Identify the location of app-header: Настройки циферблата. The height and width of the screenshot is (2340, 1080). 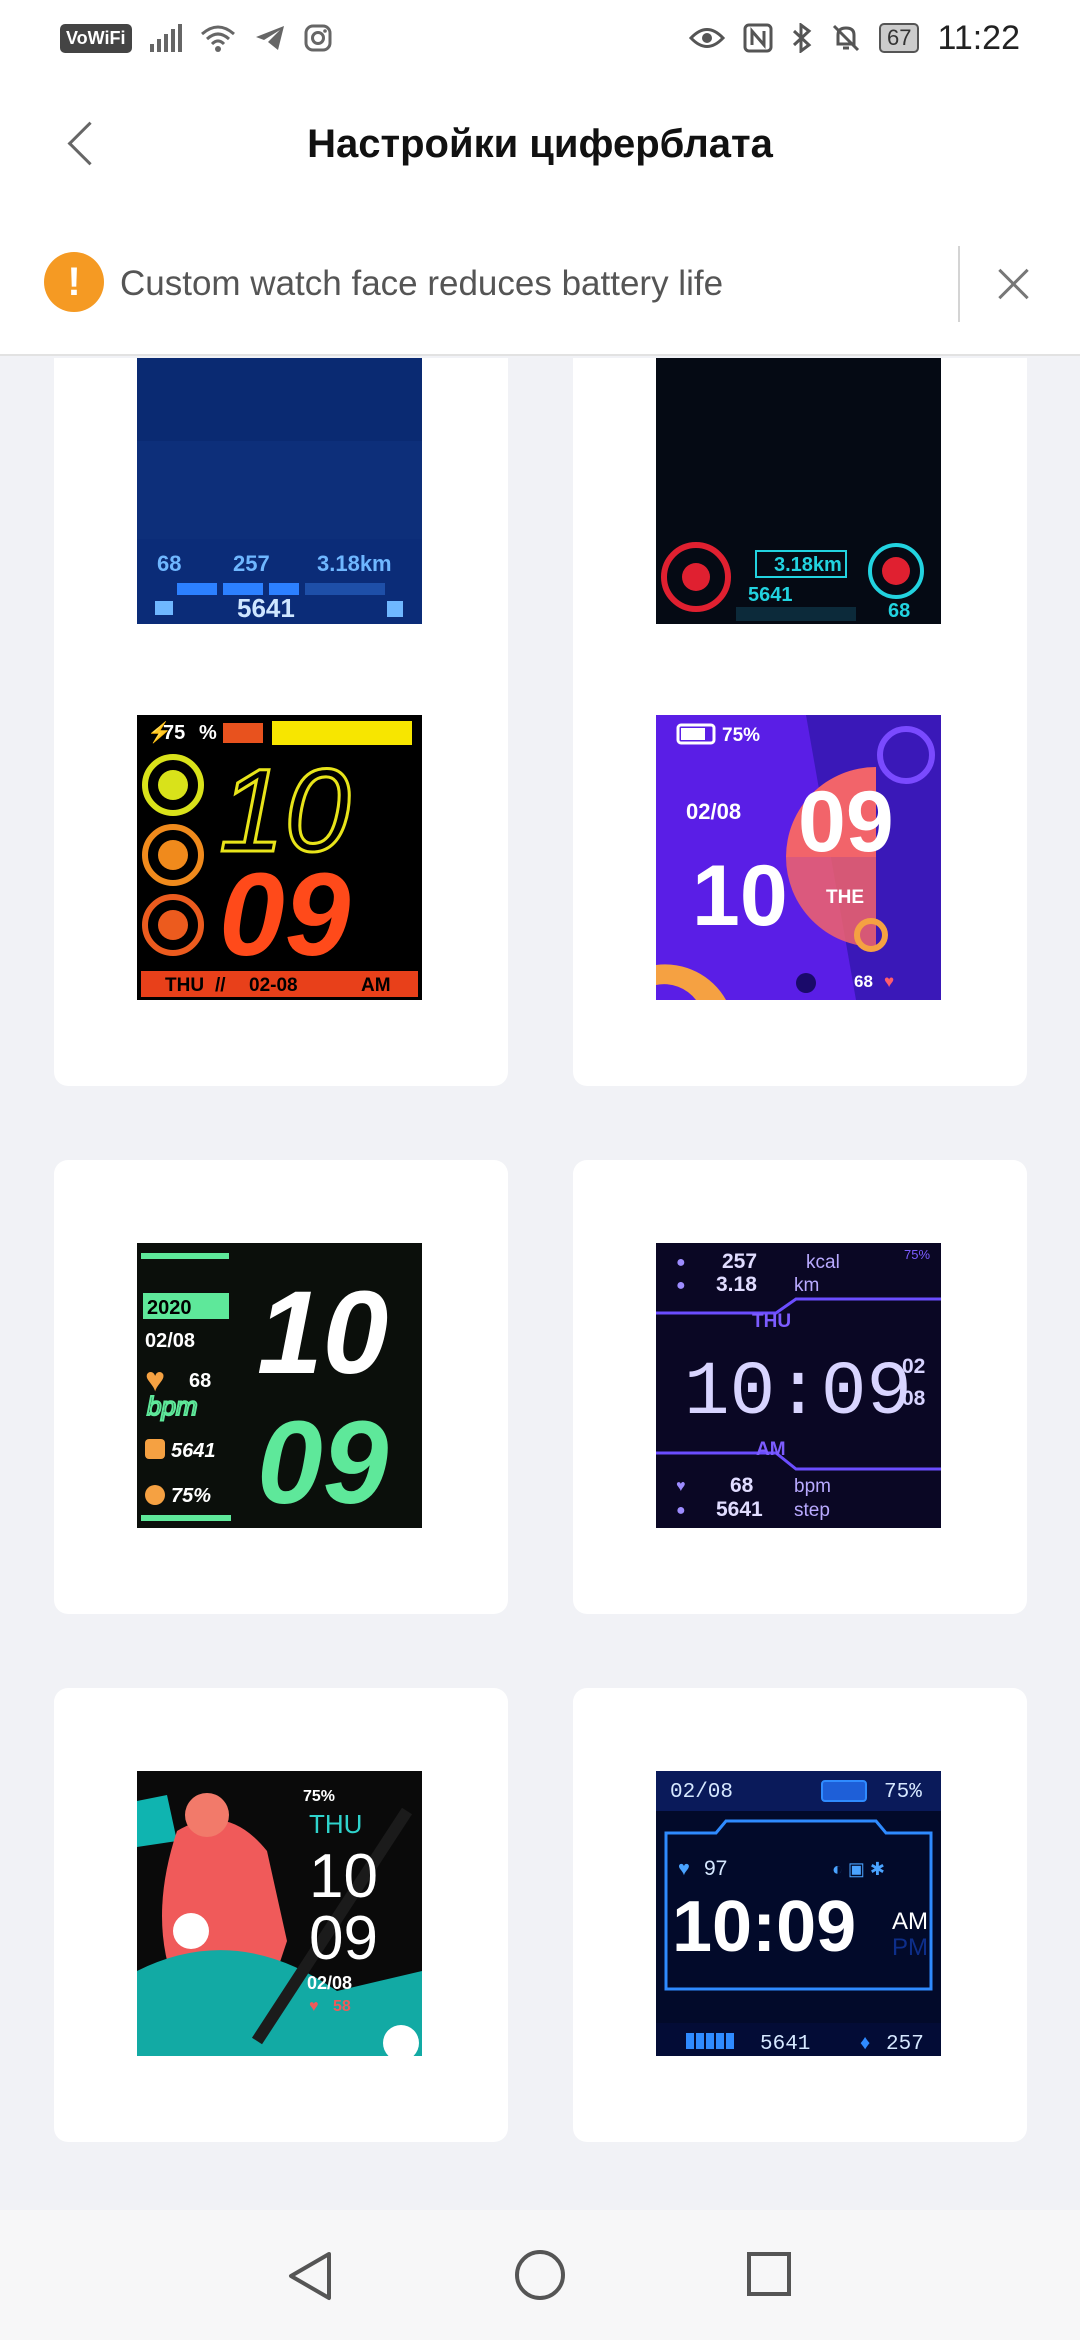
(540, 146).